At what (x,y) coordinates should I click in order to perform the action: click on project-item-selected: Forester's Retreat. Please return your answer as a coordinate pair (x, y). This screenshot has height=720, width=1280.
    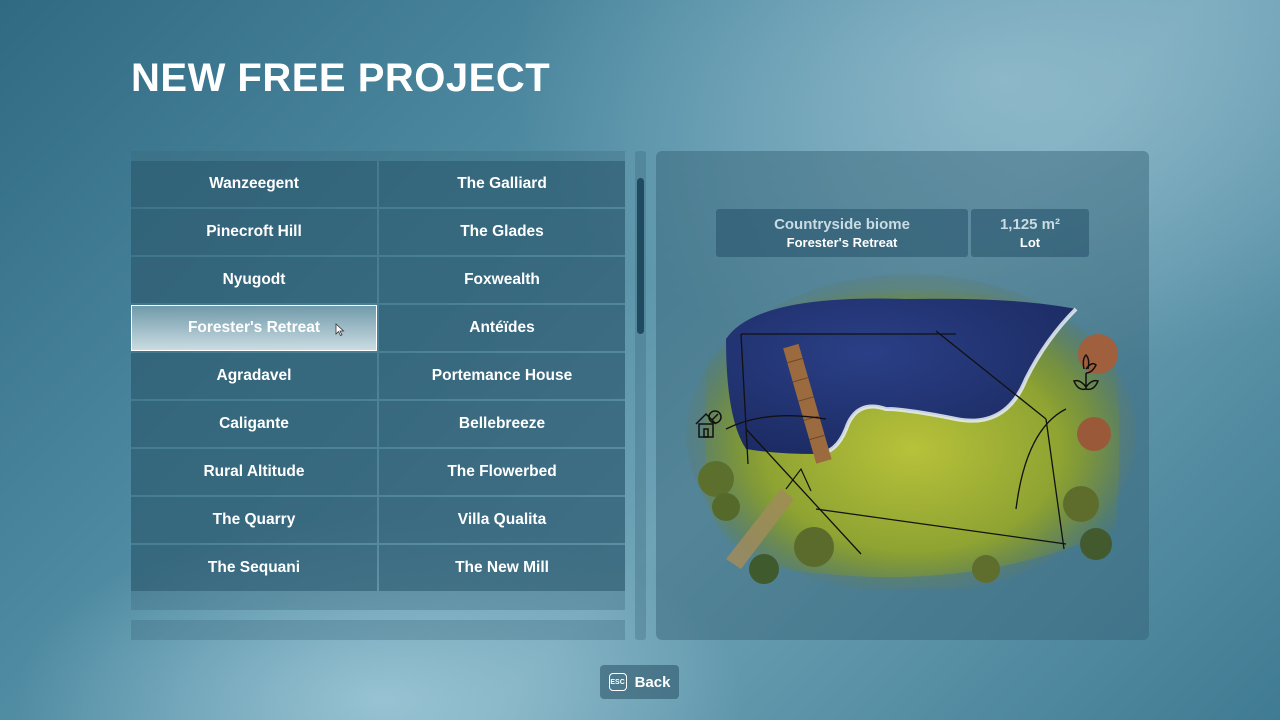
    Looking at the image, I should click on (254, 328).